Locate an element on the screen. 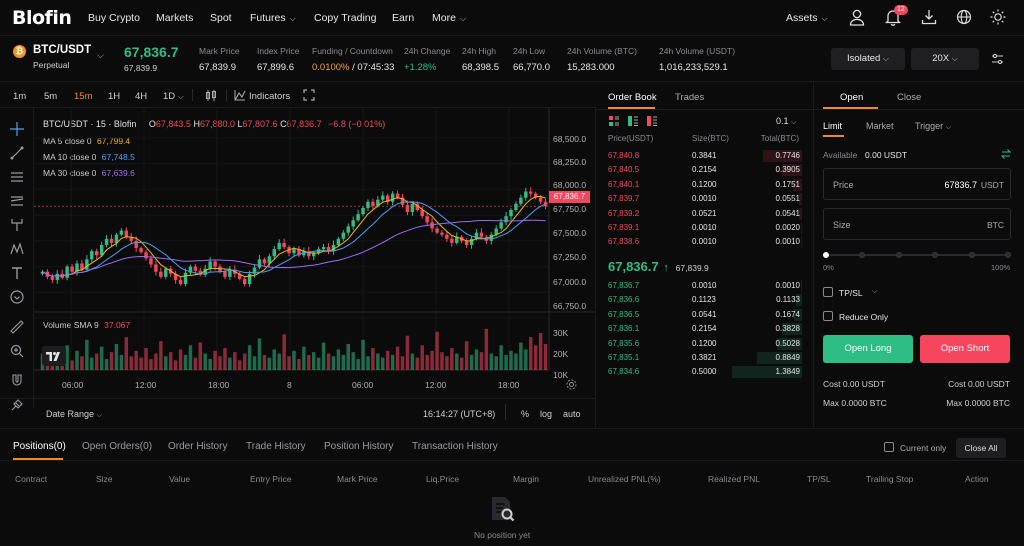  book-bids-icon is located at coordinates (633, 121).